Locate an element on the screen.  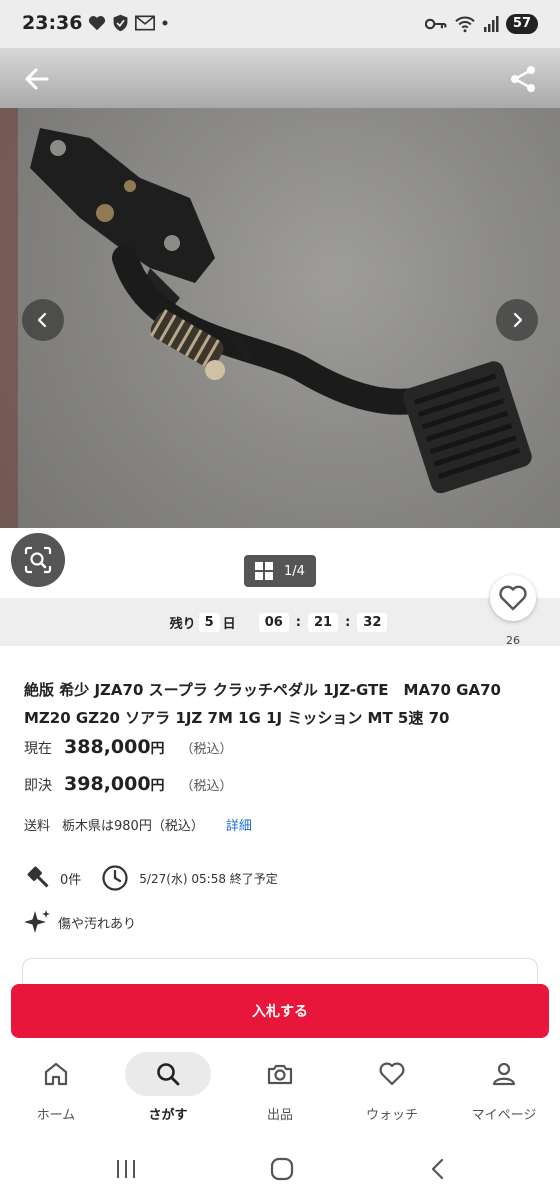
image-counter: 1/4 is located at coordinates (280, 571).